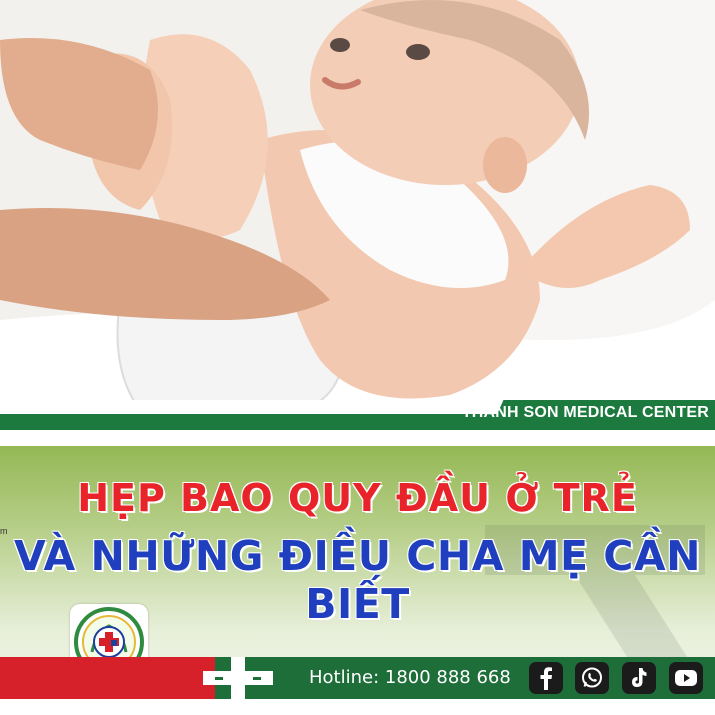 The width and height of the screenshot is (715, 715). Describe the element at coordinates (107, 678) in the screenshot. I see `footer-red-bar` at that location.